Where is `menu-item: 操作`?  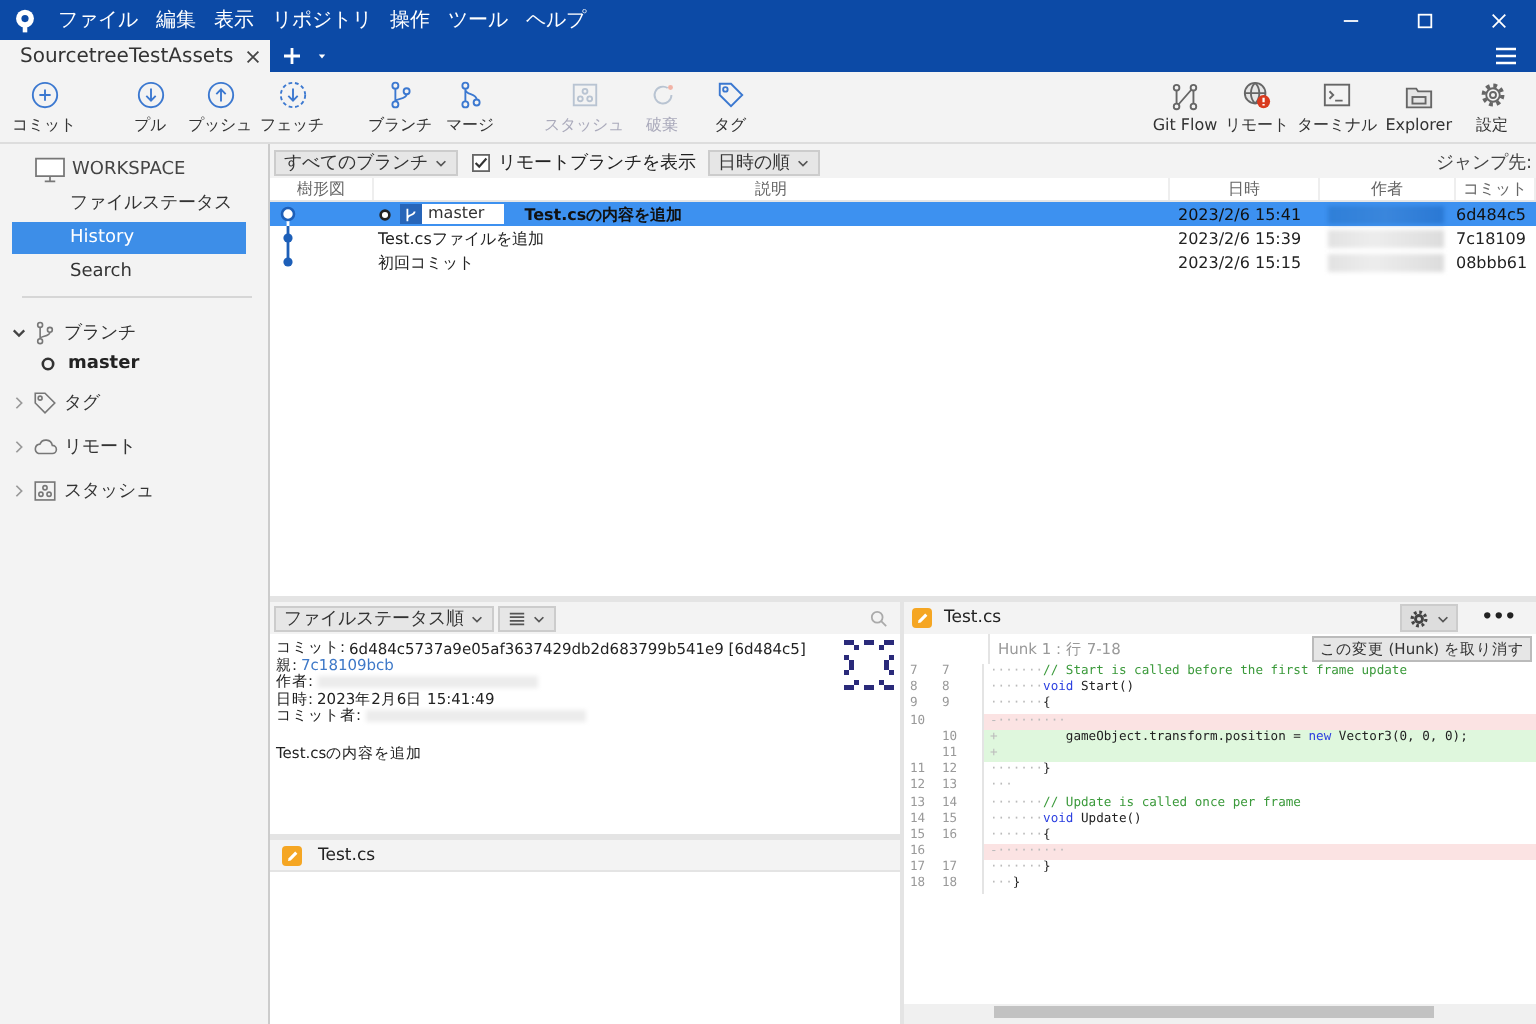 menu-item: 操作 is located at coordinates (410, 20).